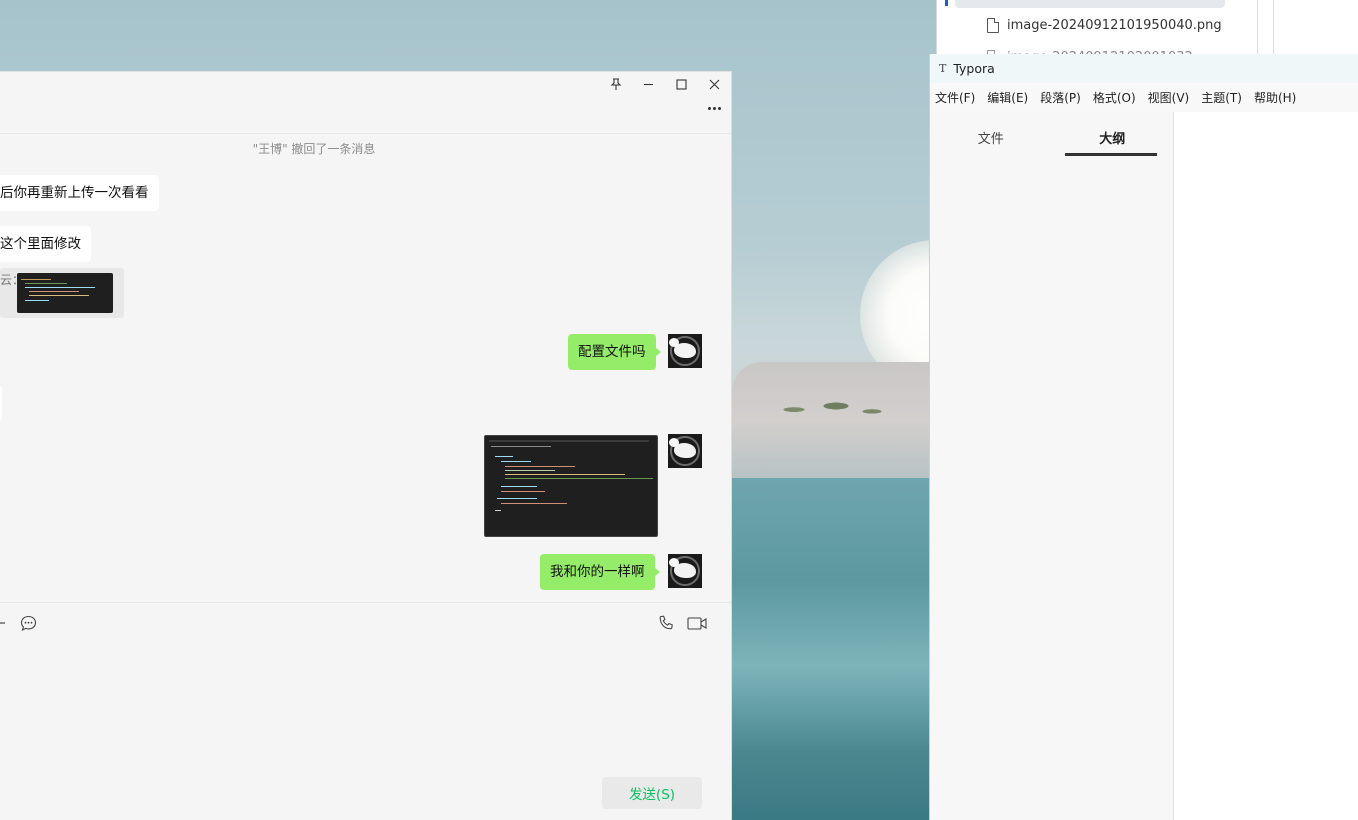  I want to click on input-divider, so click(365, 602).